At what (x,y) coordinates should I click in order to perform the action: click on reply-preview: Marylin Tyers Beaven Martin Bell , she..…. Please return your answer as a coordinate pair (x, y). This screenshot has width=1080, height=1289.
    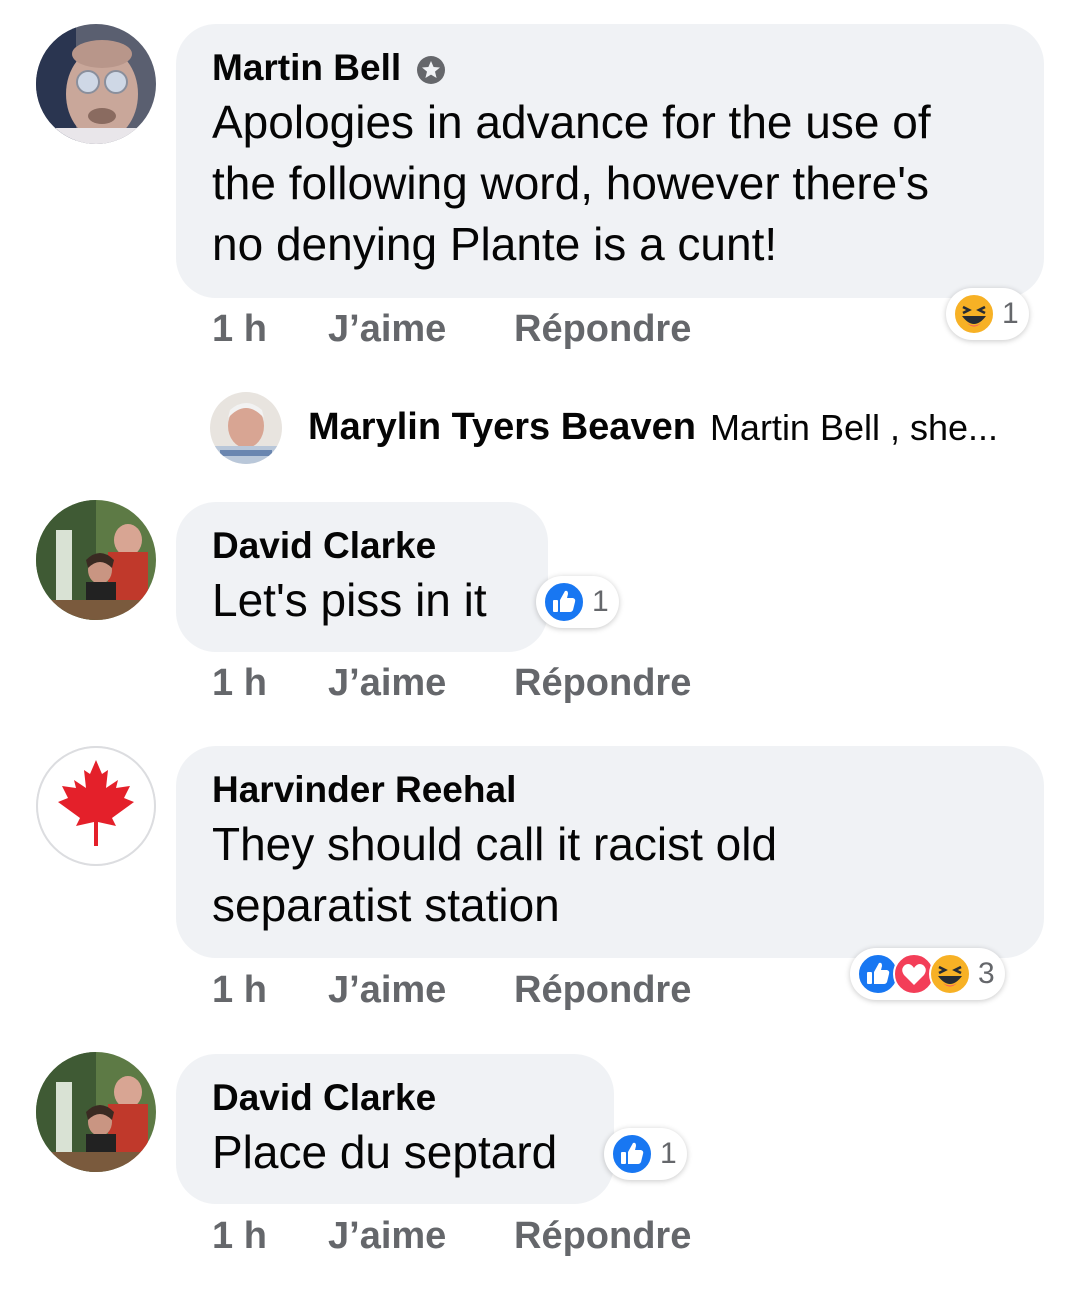
    Looking at the image, I should click on (653, 427).